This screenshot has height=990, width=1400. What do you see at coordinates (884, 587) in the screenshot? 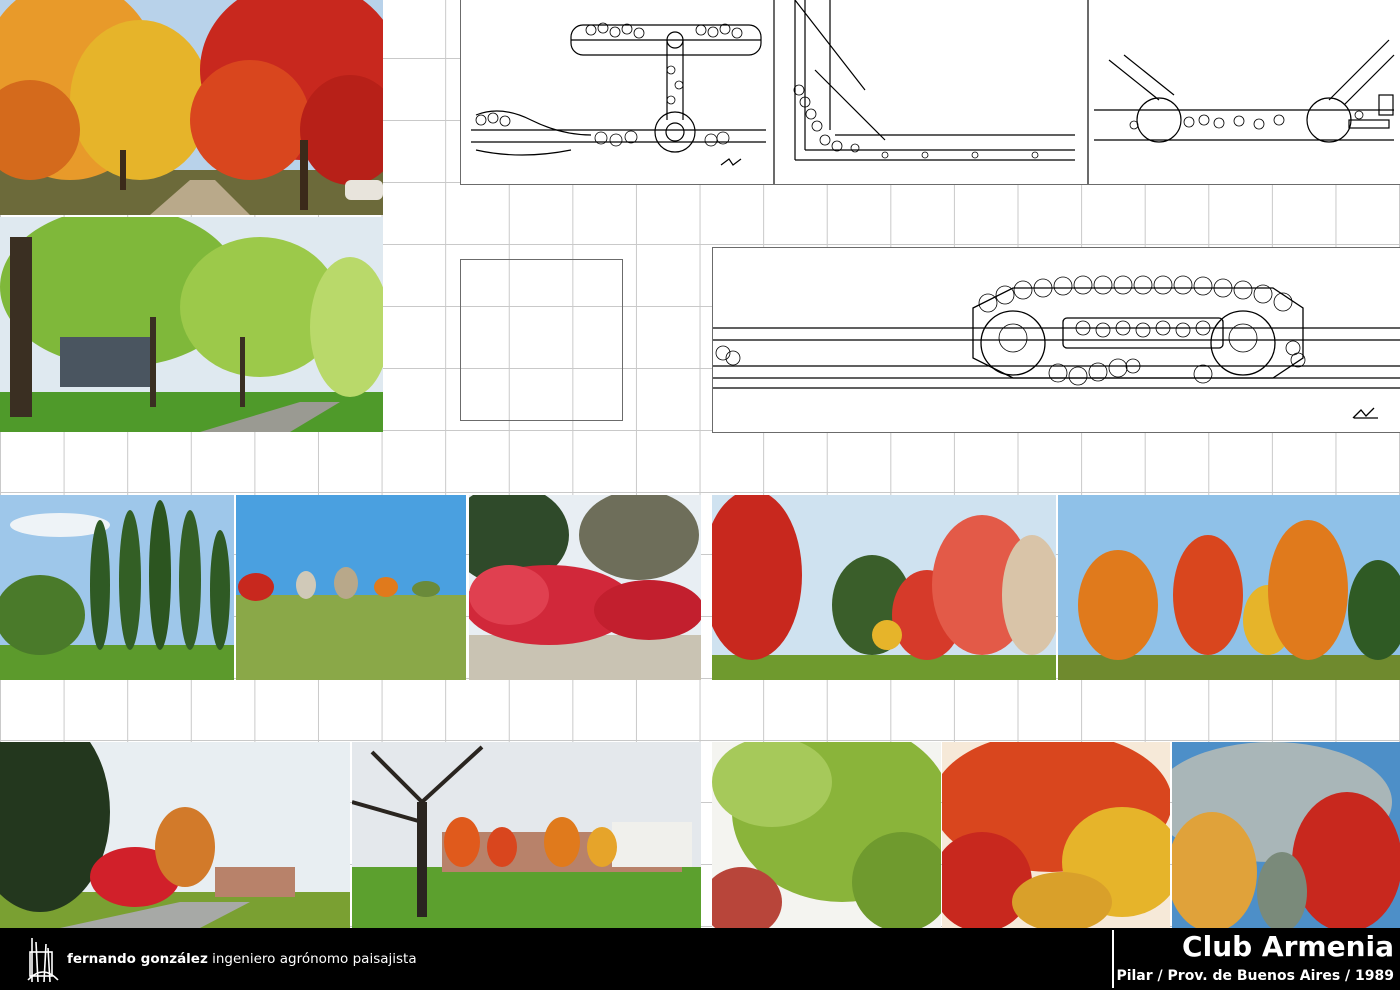
I see `photo-maple-row` at bounding box center [884, 587].